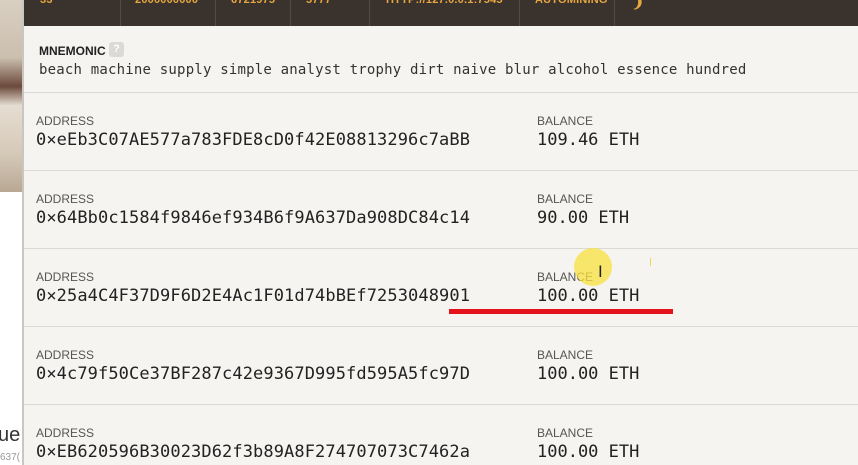  What do you see at coordinates (116, 49) in the screenshot?
I see `help-icon: ?` at bounding box center [116, 49].